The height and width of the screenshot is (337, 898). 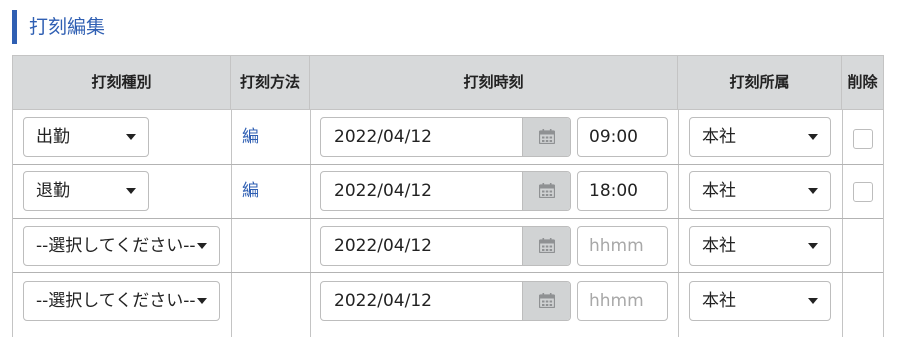 What do you see at coordinates (86, 191) in the screenshot?
I see `punch-type-select: 退勤` at bounding box center [86, 191].